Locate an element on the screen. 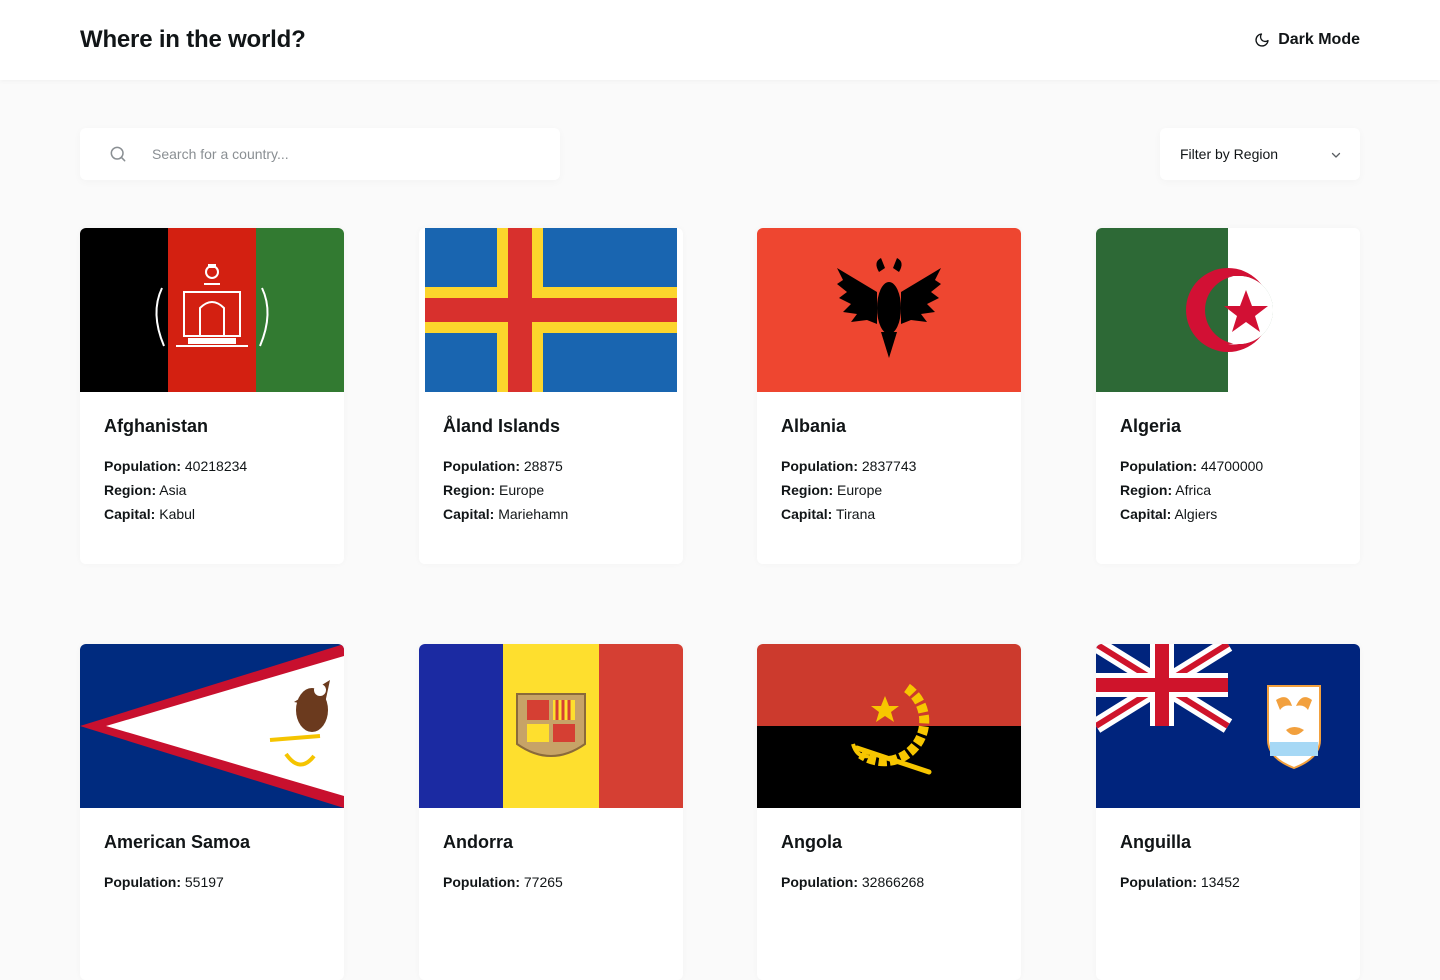  population-value: 28875 is located at coordinates (543, 466).